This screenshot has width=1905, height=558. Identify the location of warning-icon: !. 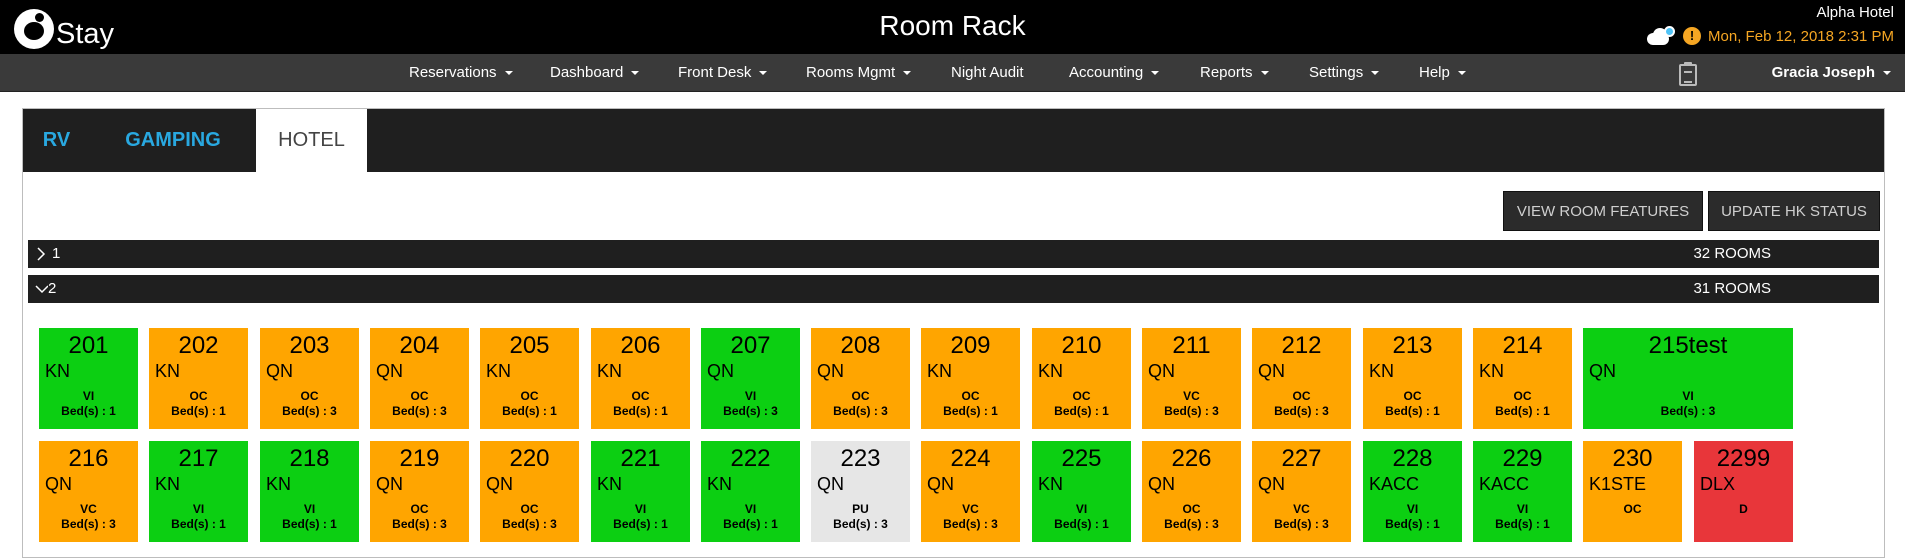
(1692, 36).